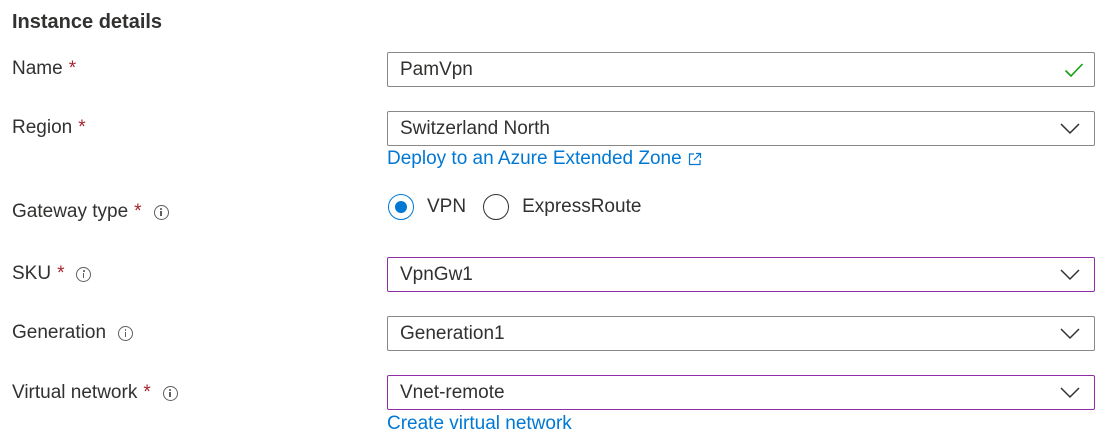 The height and width of the screenshot is (442, 1114). I want to click on region-dropdown-value: Switzerland North, so click(475, 128).